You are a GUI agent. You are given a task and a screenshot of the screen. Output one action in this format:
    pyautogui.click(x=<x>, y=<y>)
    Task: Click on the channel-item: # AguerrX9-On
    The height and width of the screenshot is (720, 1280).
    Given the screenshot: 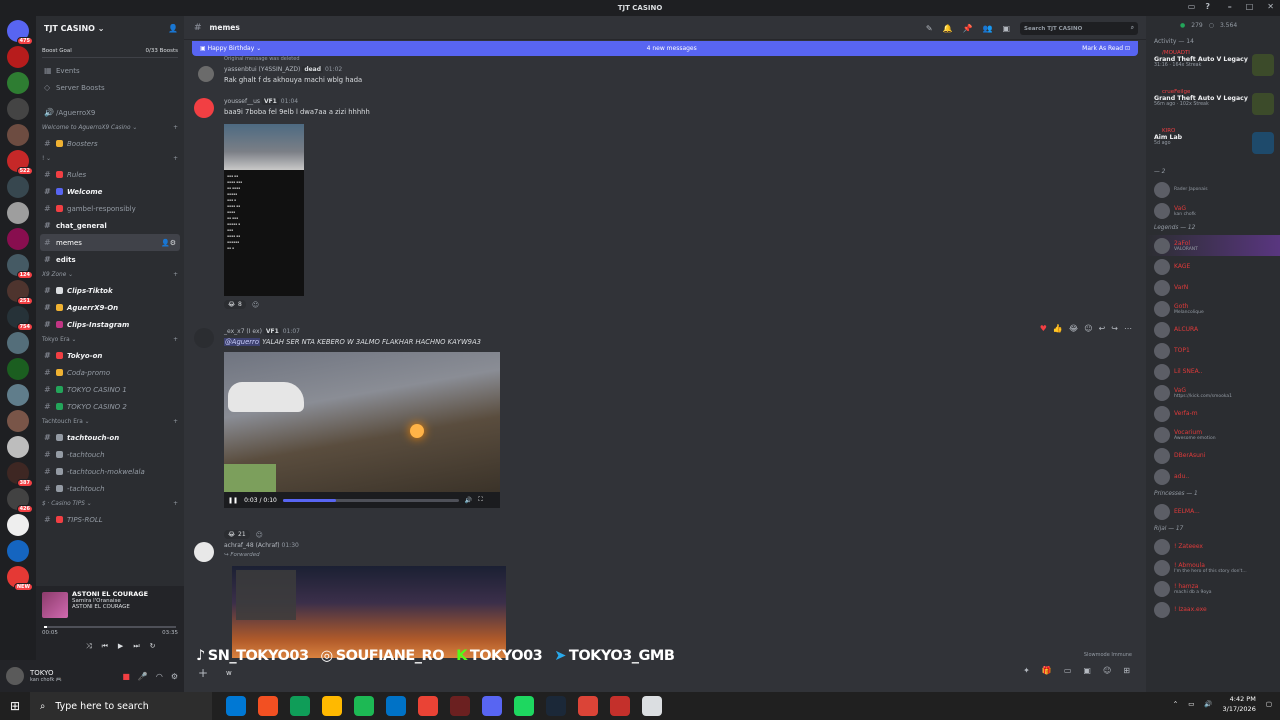 What is the action you would take?
    pyautogui.click(x=110, y=307)
    